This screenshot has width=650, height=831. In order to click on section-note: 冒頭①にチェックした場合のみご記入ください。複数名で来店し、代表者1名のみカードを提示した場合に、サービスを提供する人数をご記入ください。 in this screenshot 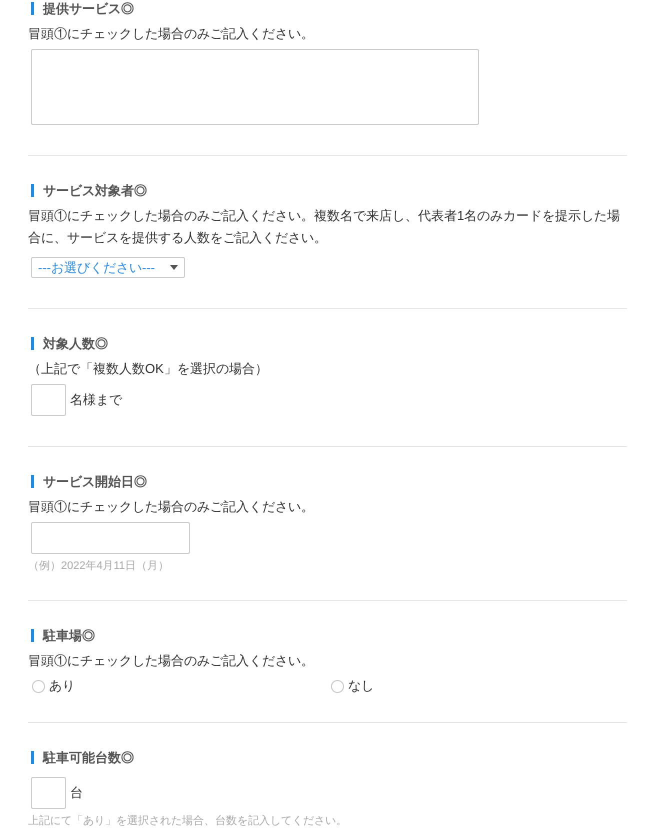, I will do `click(325, 227)`.